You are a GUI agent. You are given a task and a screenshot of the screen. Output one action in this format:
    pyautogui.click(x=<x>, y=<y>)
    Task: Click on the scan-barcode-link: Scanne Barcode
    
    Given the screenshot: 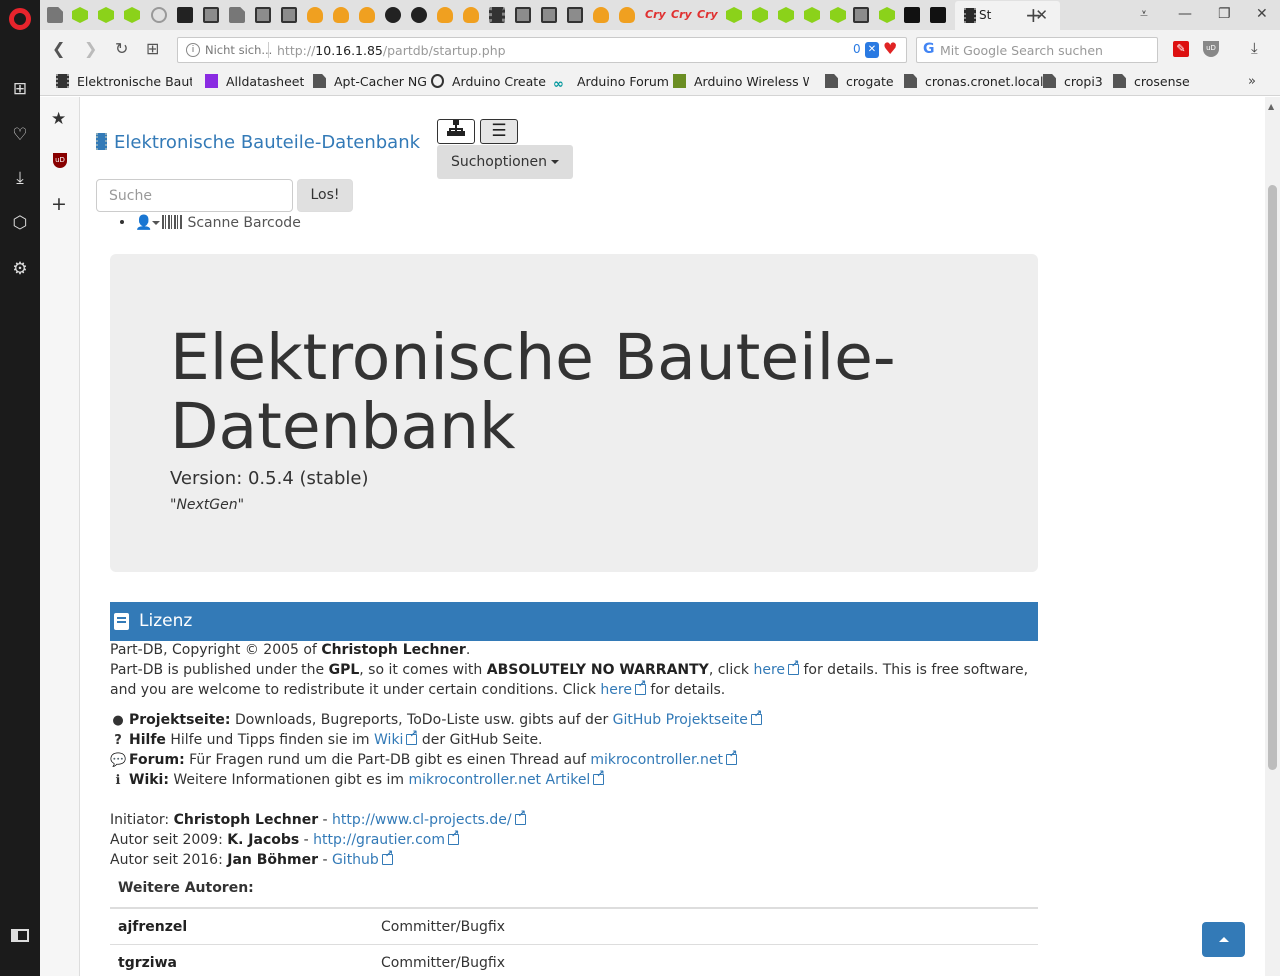 What is the action you would take?
    pyautogui.click(x=243, y=223)
    